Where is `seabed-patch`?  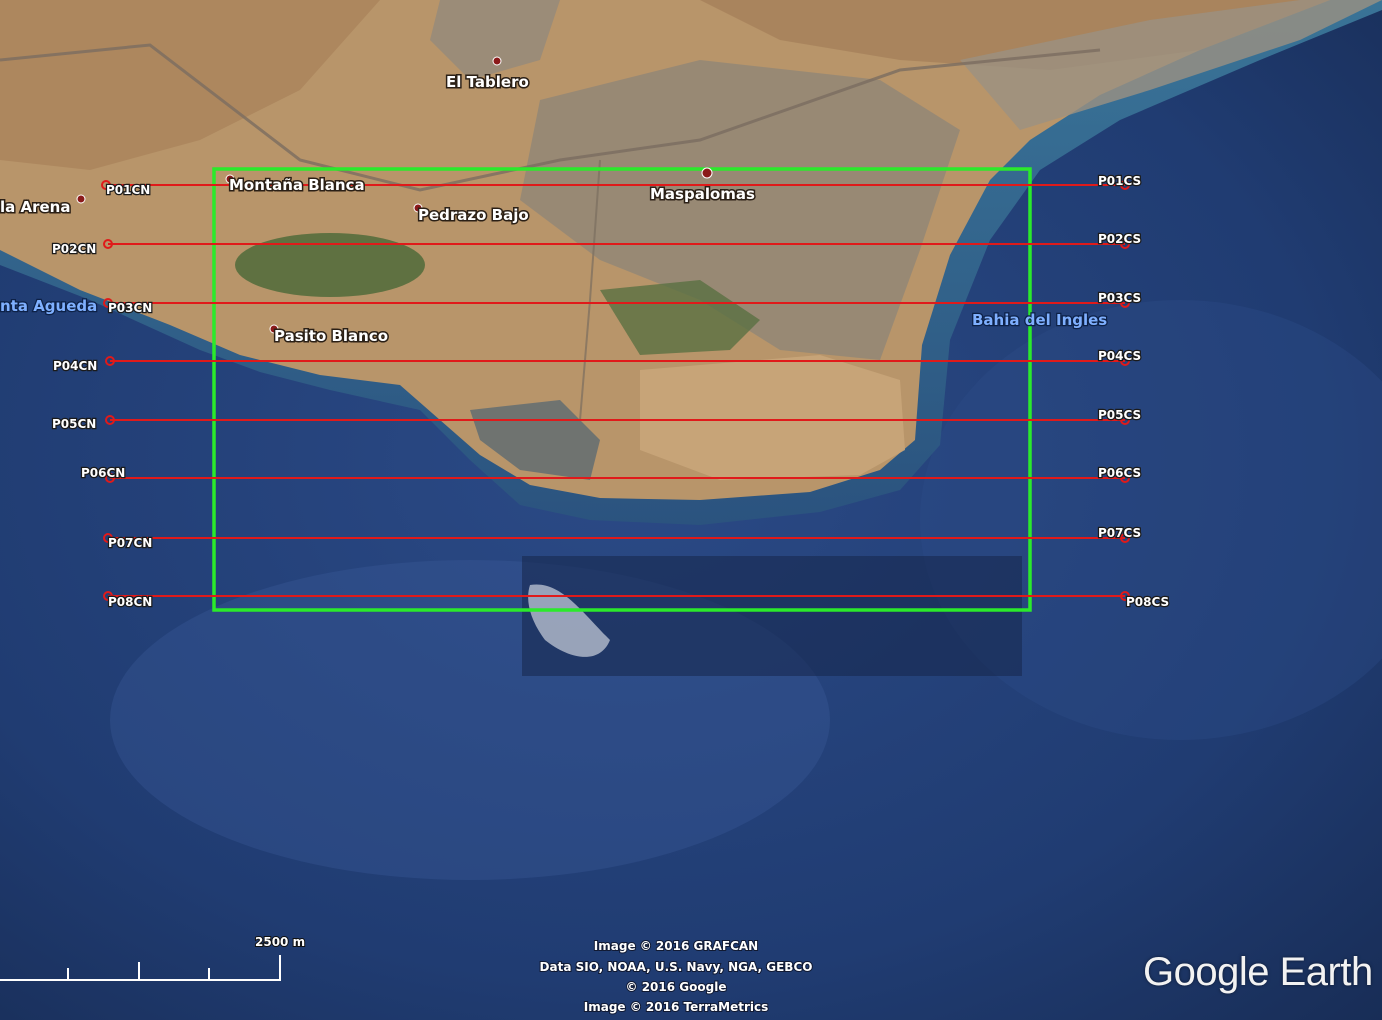
seabed-patch is located at coordinates (772, 616).